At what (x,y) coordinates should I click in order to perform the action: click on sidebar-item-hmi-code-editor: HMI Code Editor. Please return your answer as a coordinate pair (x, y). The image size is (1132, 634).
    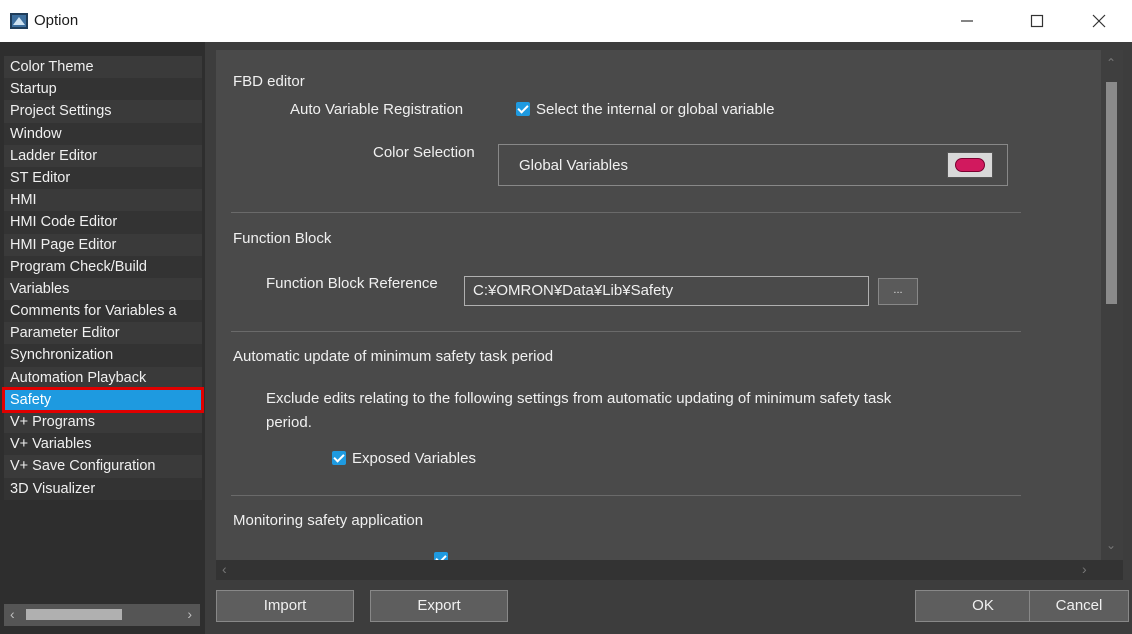
    Looking at the image, I should click on (103, 222).